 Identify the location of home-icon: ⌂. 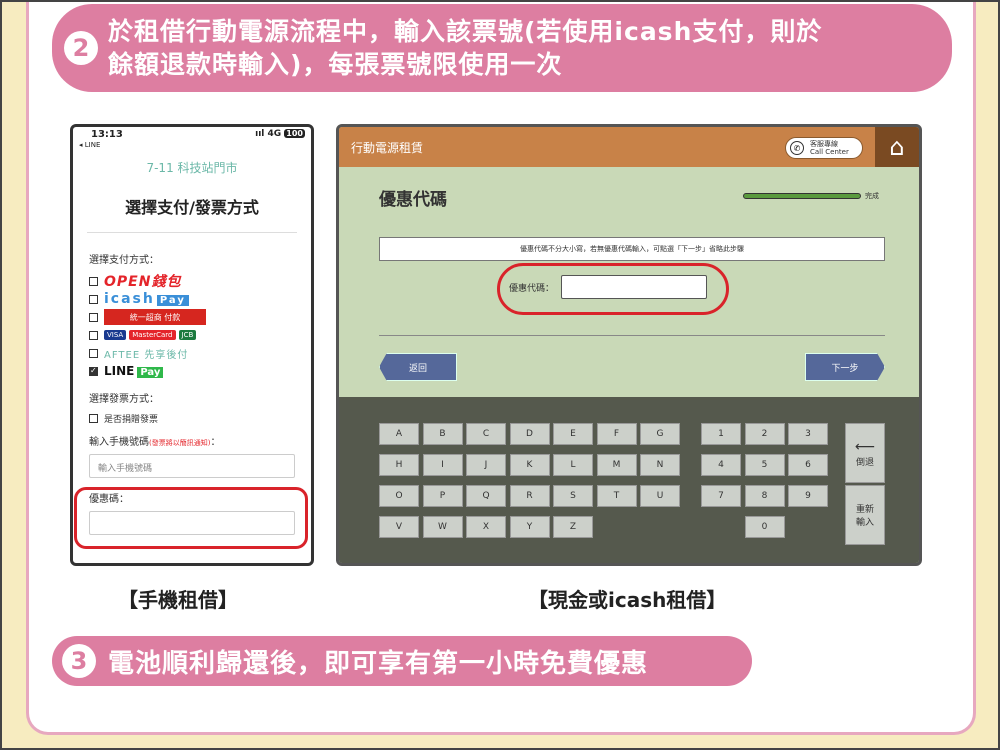
(897, 147).